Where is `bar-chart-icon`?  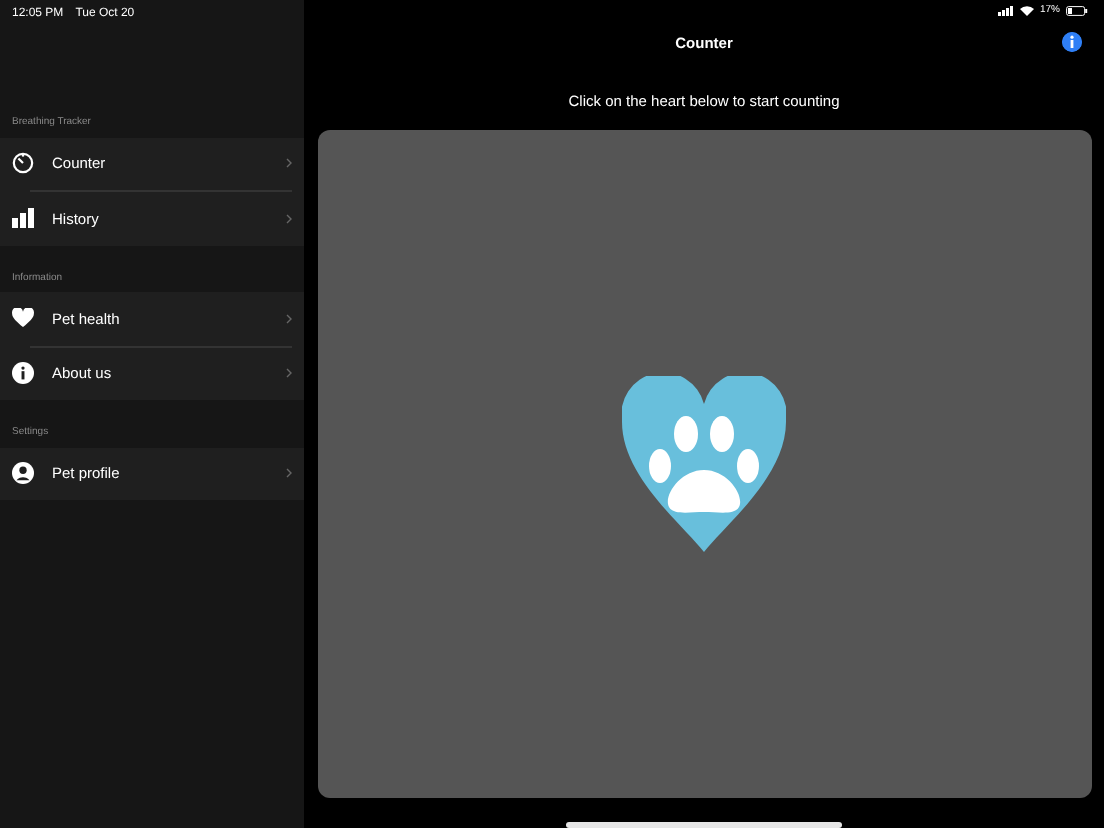 bar-chart-icon is located at coordinates (23, 218).